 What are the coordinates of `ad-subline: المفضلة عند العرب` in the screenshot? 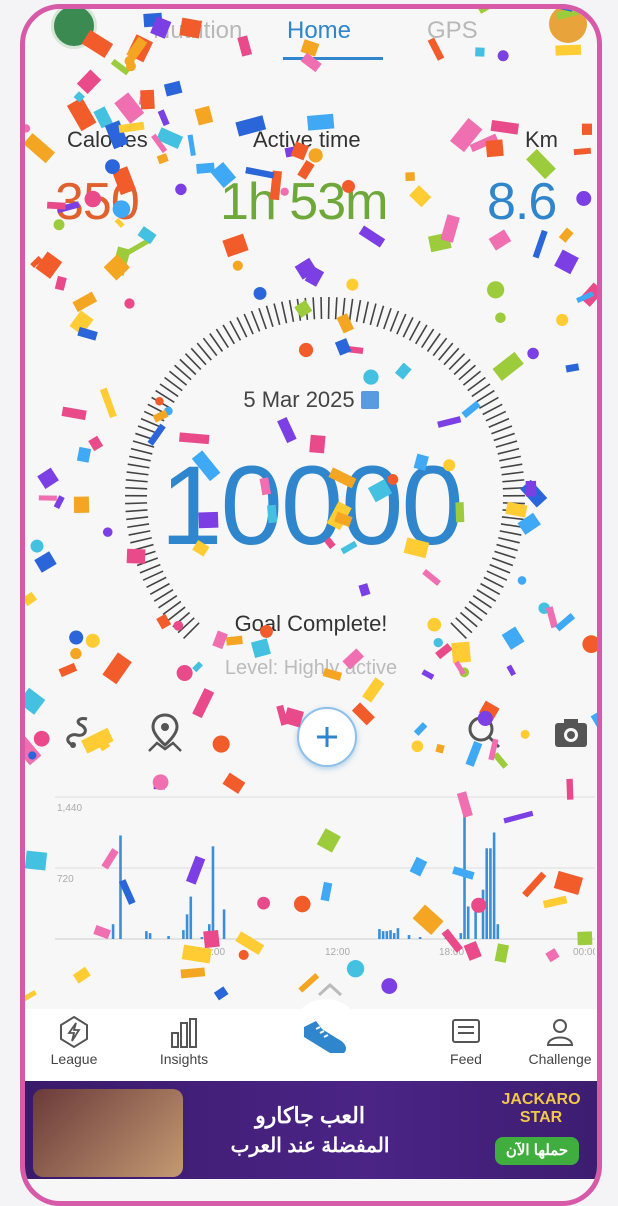 It's located at (310, 1145).